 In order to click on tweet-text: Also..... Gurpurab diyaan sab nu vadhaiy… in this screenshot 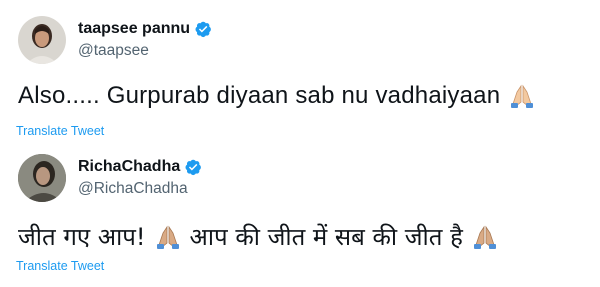, I will do `click(277, 96)`.